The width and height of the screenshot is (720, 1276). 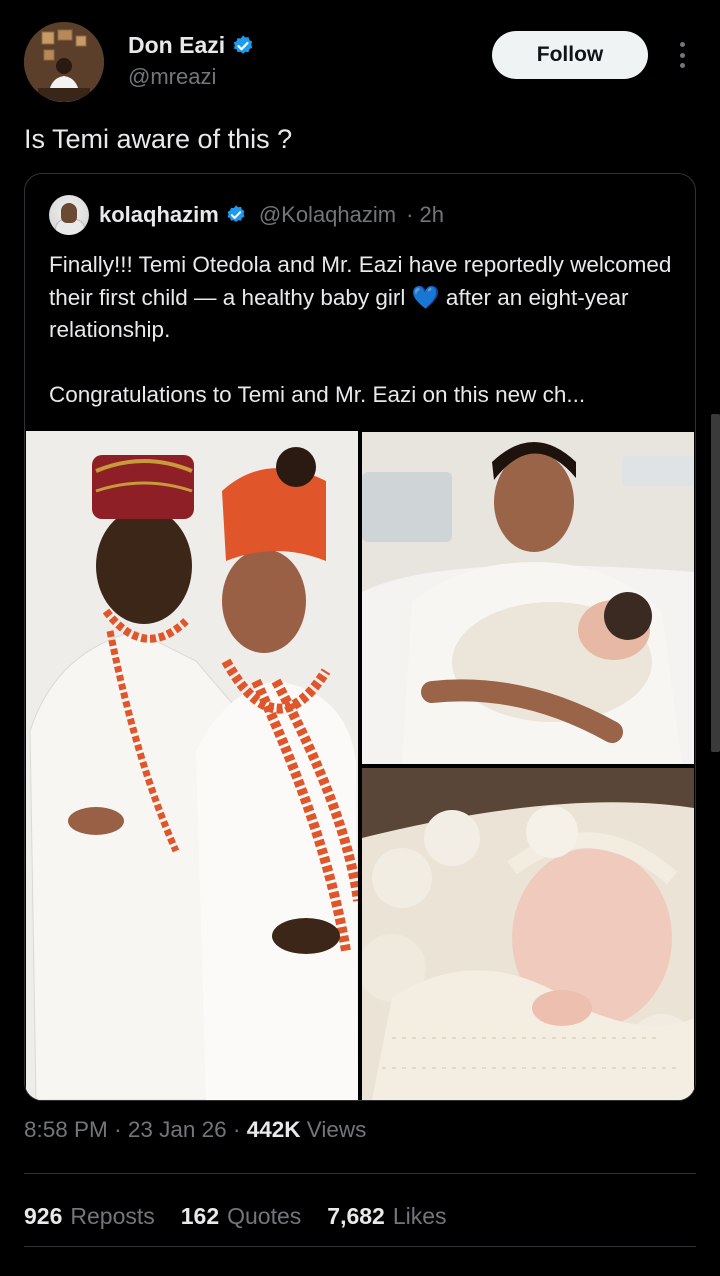 I want to click on more-options-icon, so click(x=682, y=55).